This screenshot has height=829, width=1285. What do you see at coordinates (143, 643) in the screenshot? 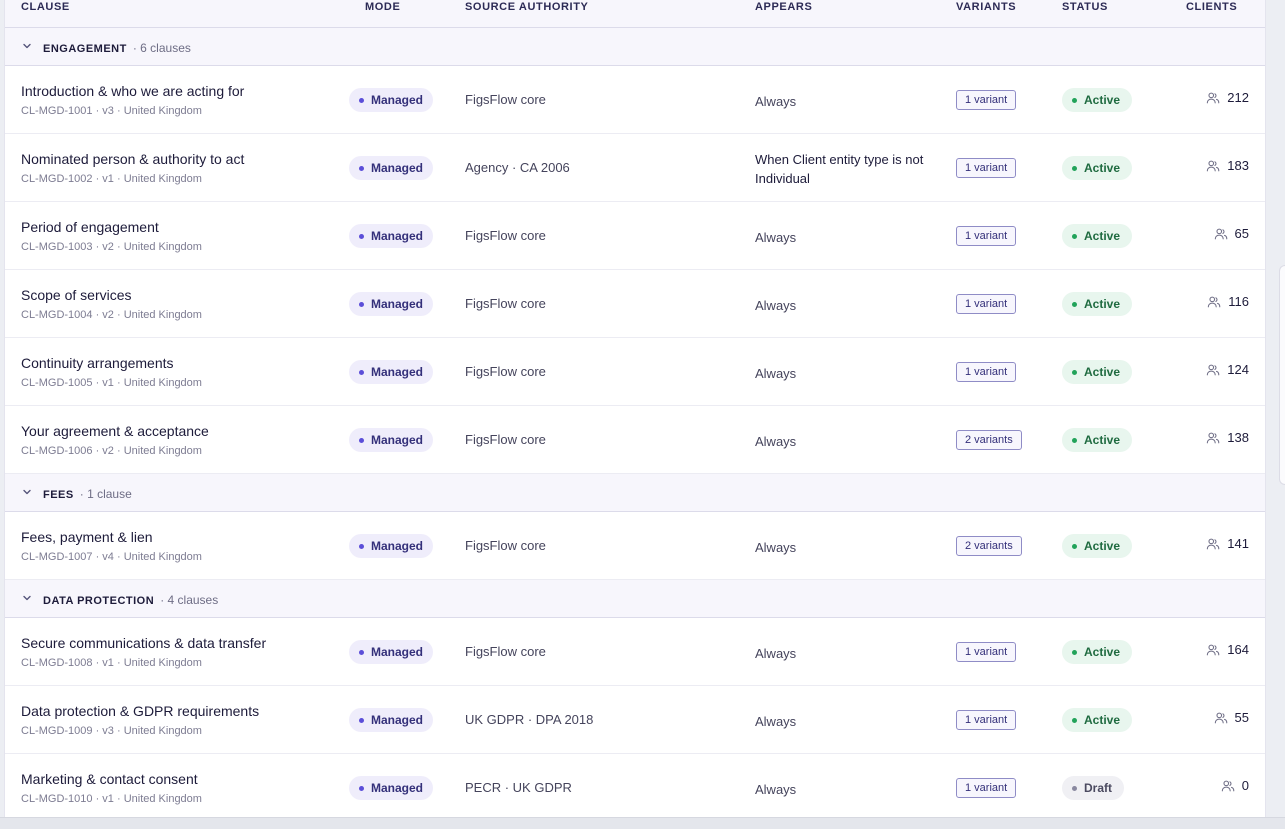
I see `clause-title: Secure communications & data transfer` at bounding box center [143, 643].